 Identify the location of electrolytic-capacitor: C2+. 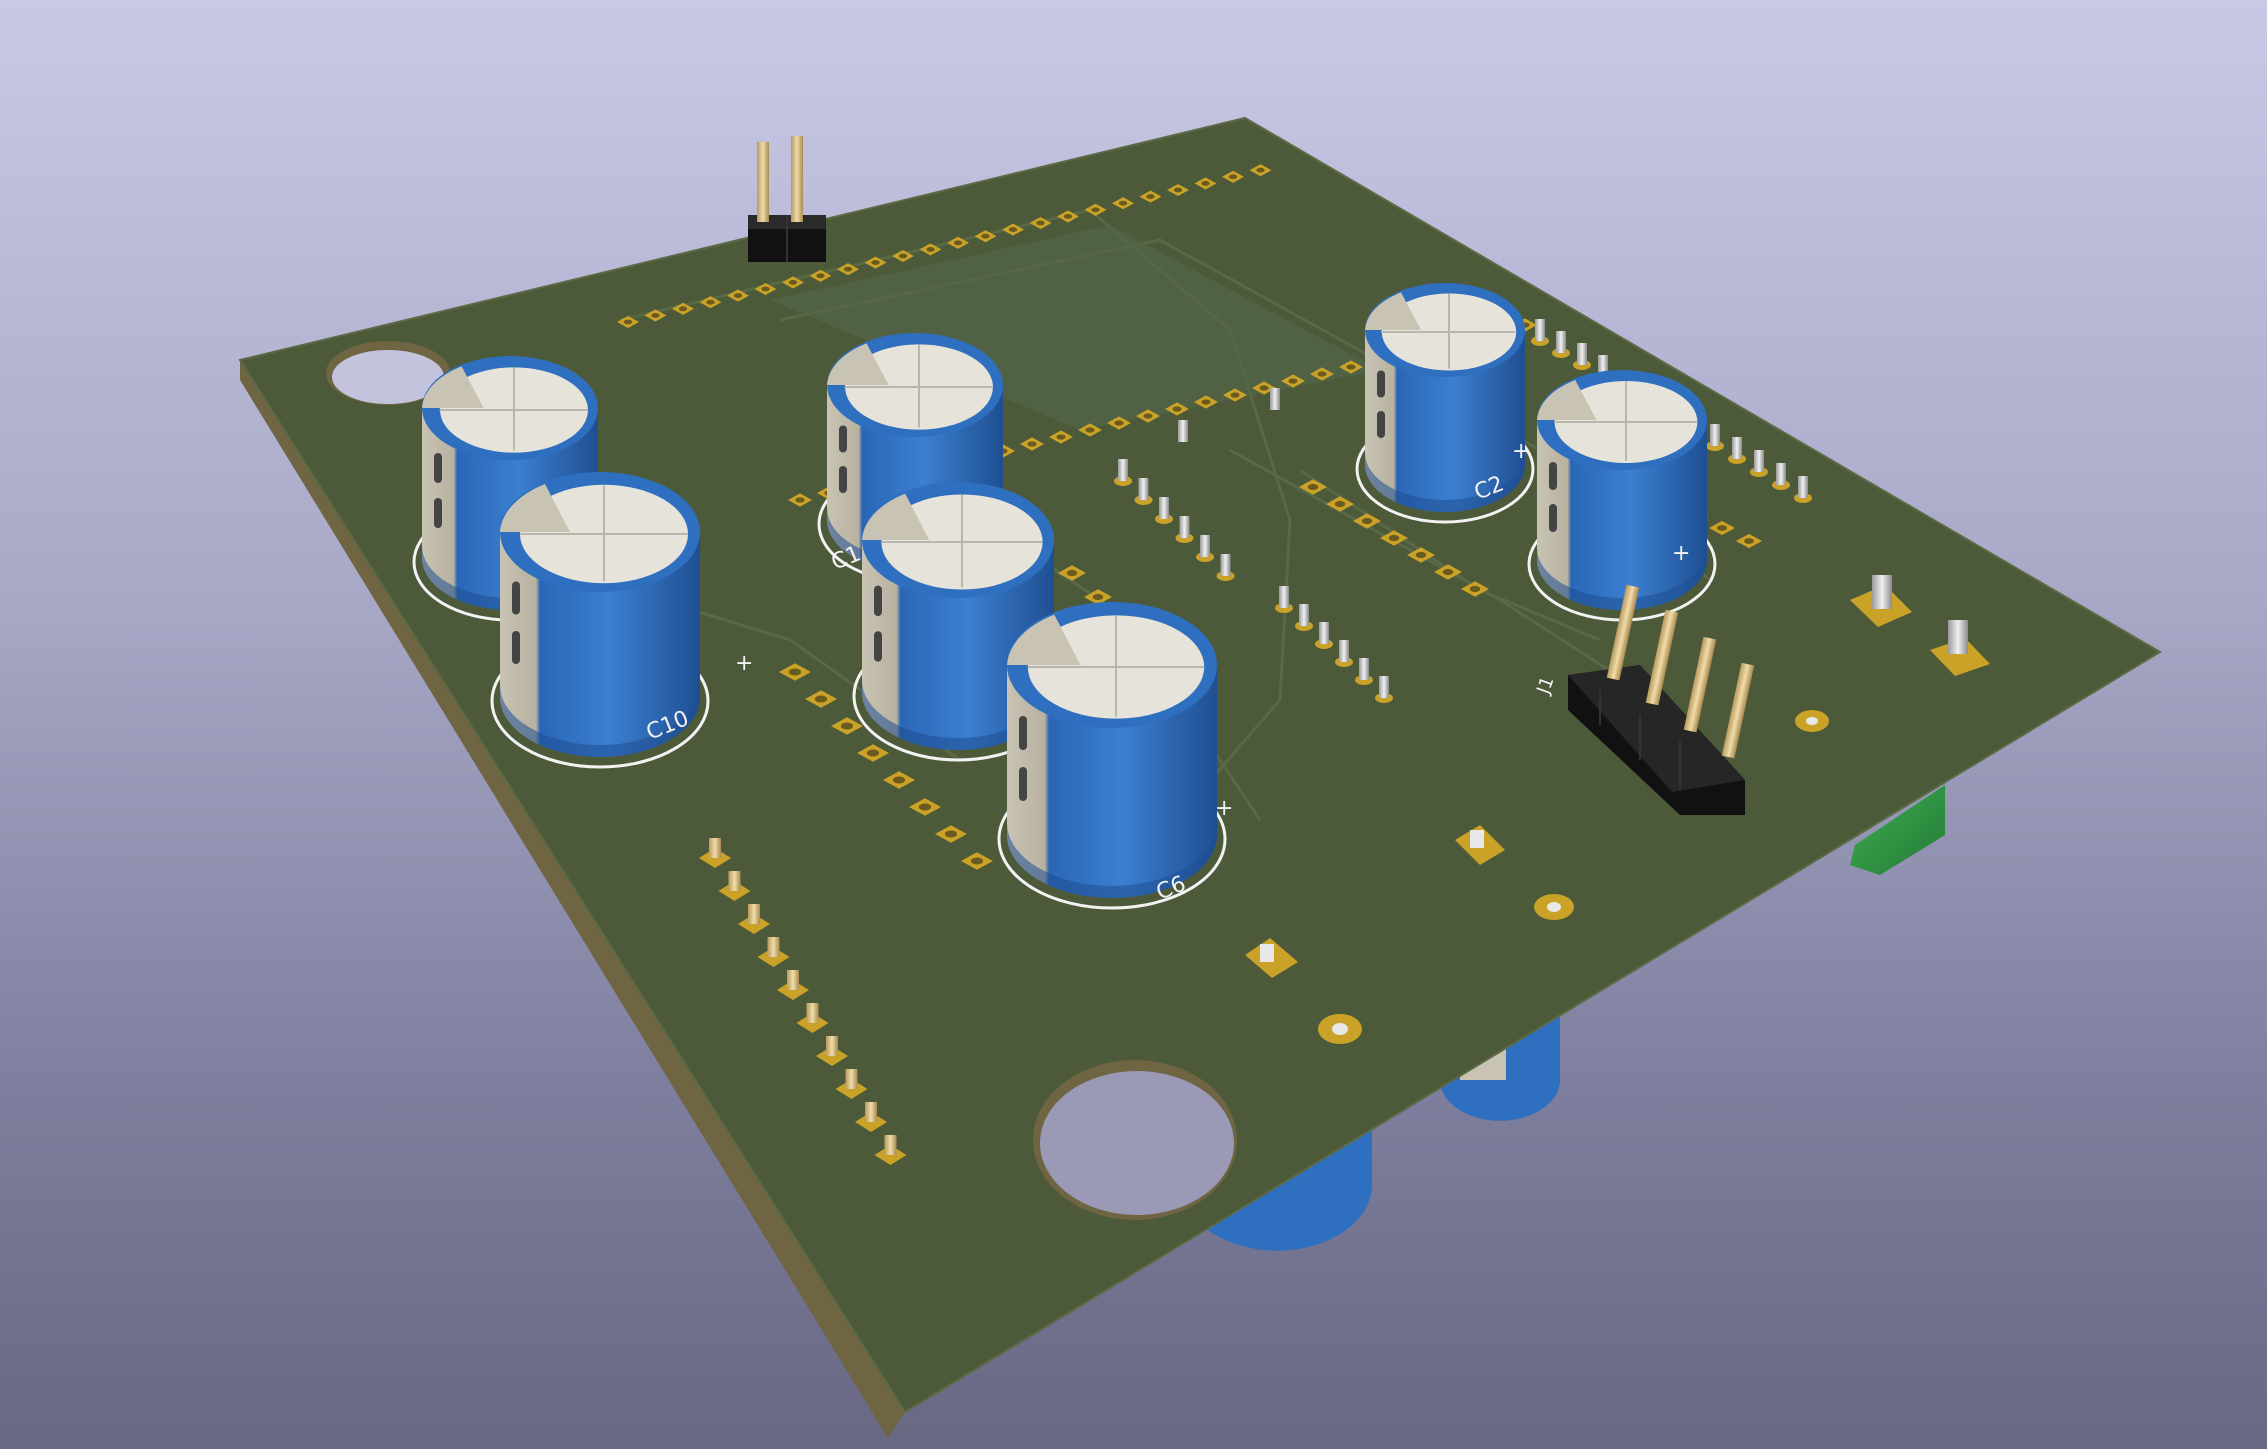
(1445, 403).